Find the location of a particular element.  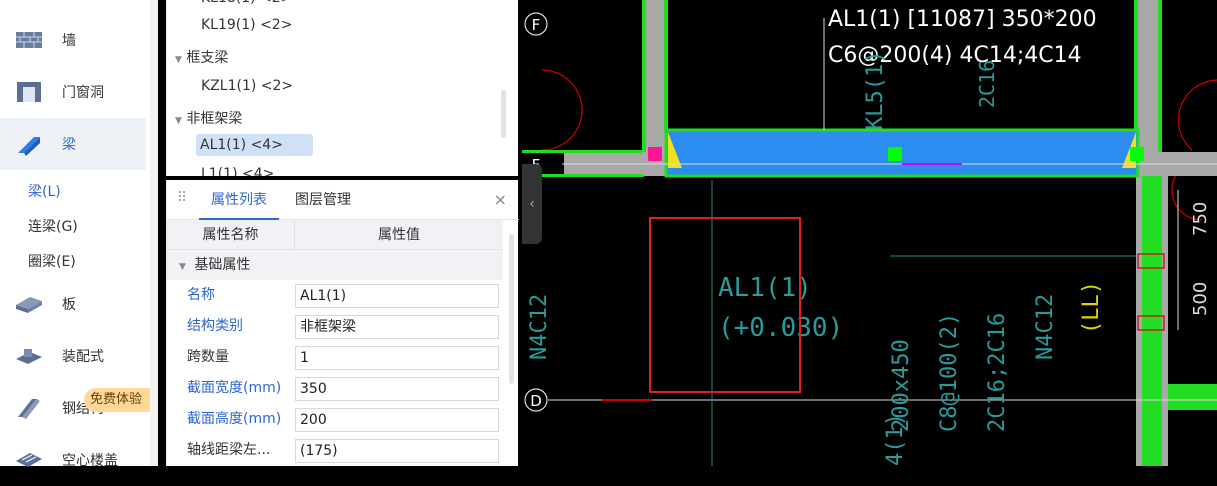

property-row: 截面宽度(mm) 350 is located at coordinates (335, 388).